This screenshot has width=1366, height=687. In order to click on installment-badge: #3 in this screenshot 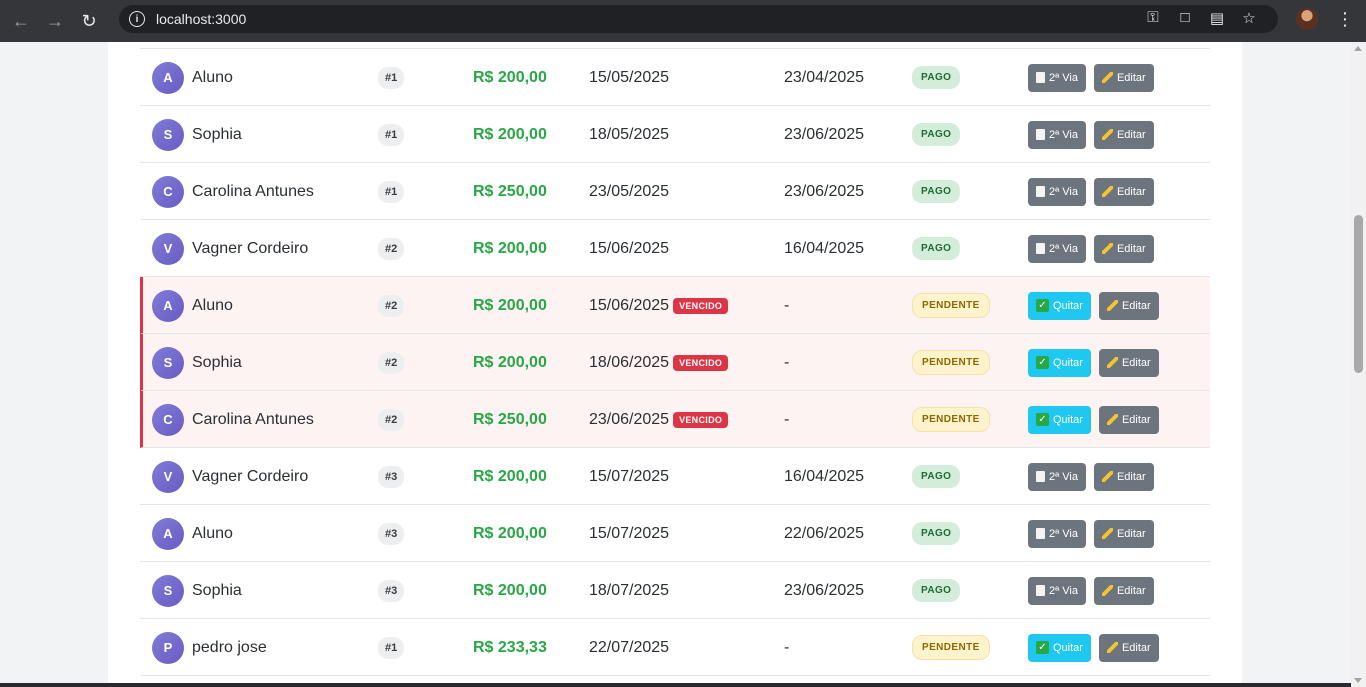, I will do `click(391, 590)`.